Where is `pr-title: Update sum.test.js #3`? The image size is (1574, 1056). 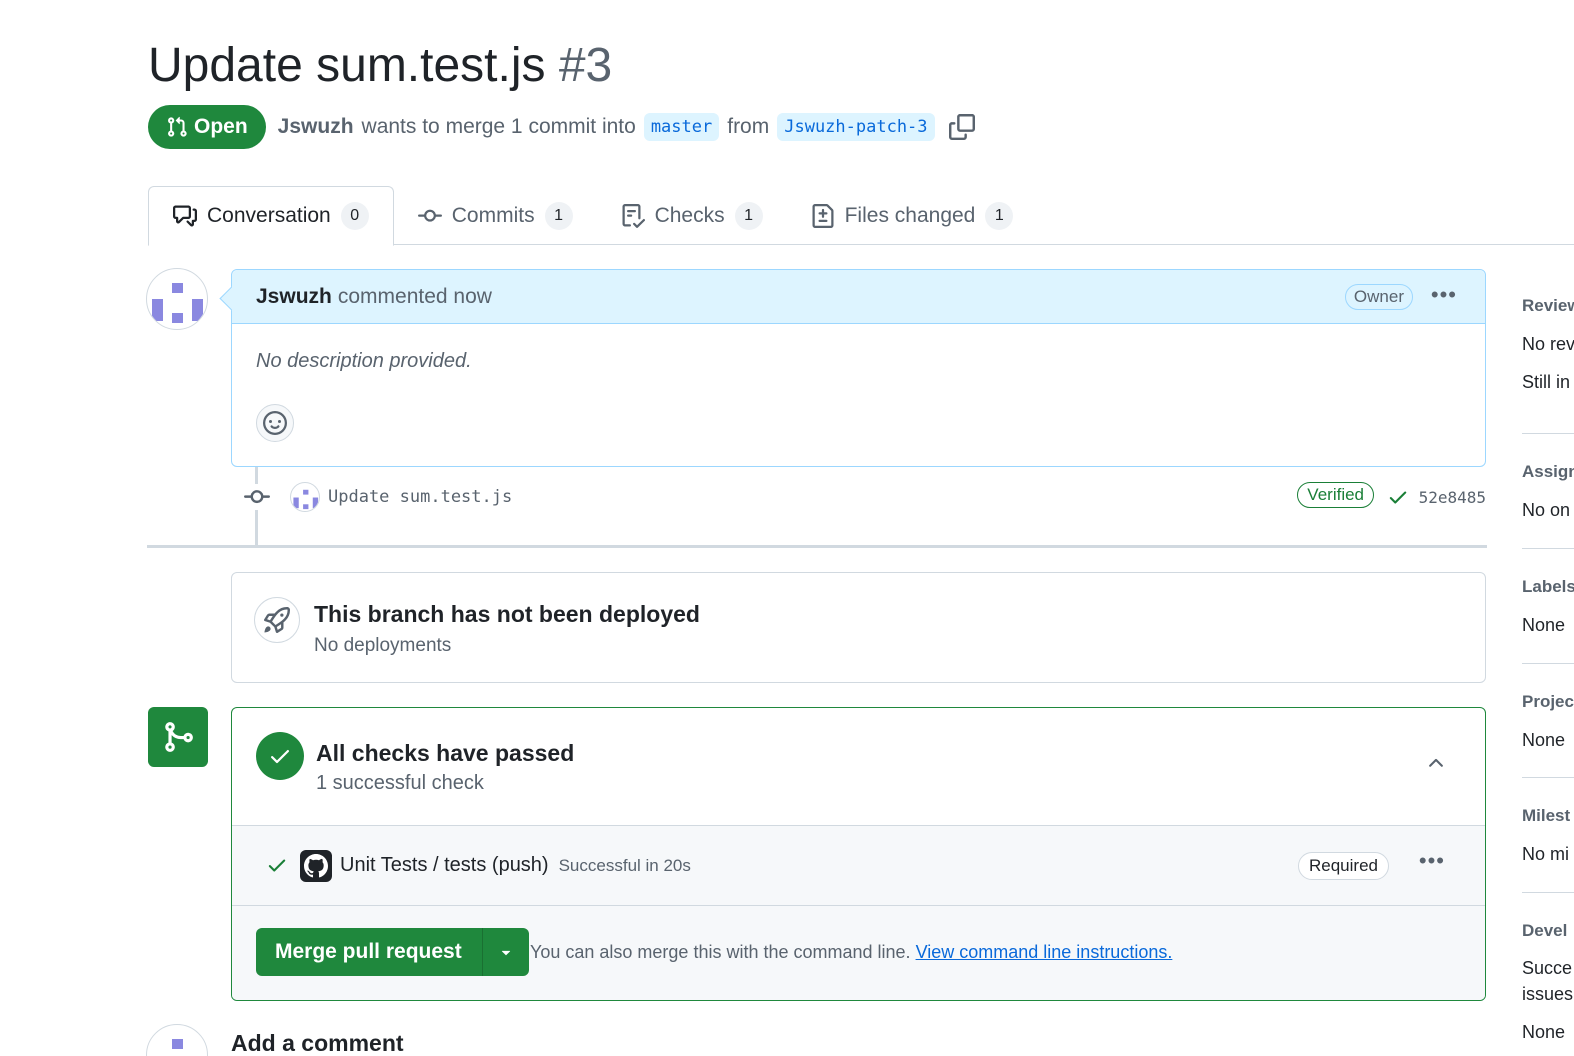 pr-title: Update sum.test.js #3 is located at coordinates (380, 65).